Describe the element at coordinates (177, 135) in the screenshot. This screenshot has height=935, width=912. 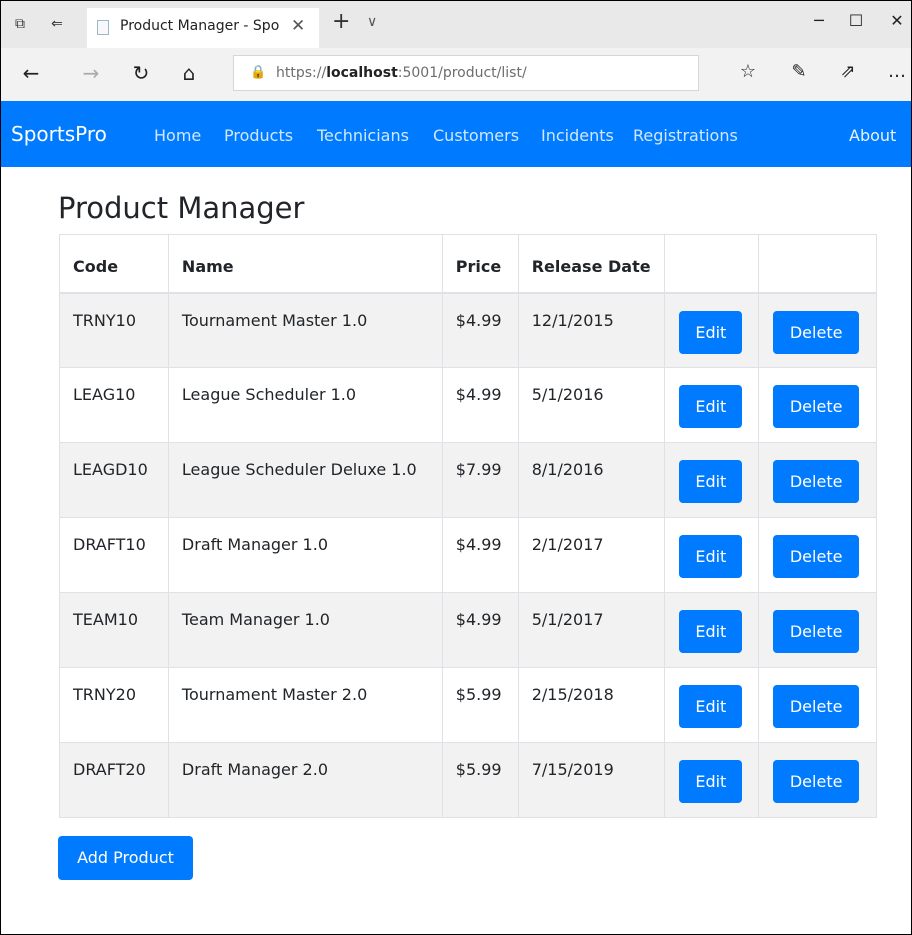
I see `nav-link-home: Home` at that location.